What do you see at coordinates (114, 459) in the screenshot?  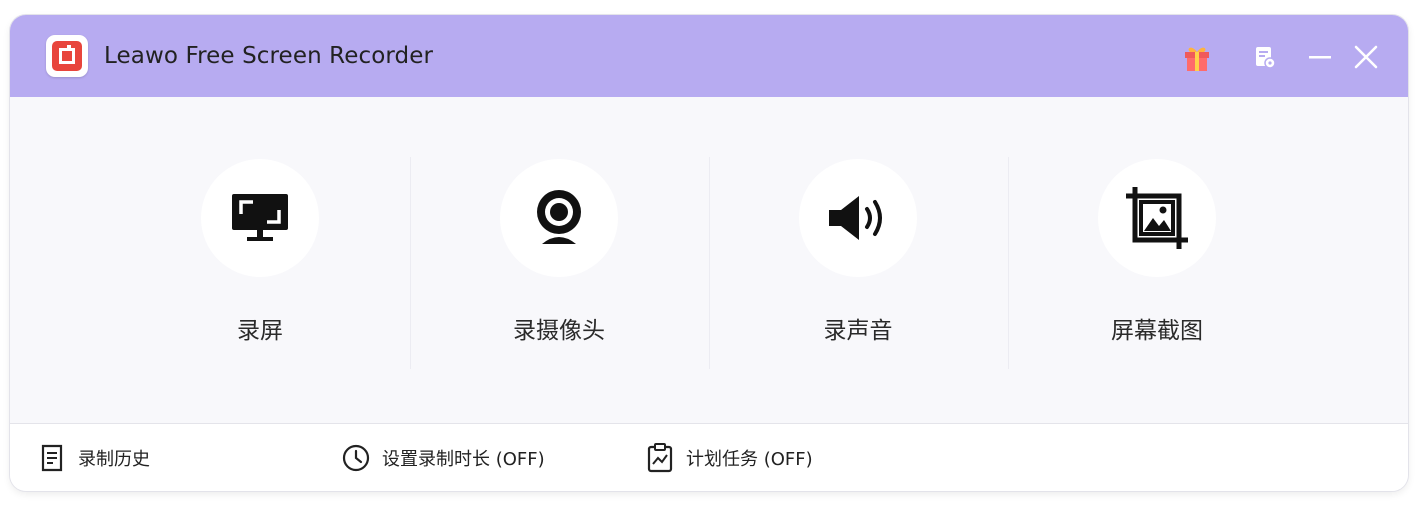 I see `history-label: 录制历史` at bounding box center [114, 459].